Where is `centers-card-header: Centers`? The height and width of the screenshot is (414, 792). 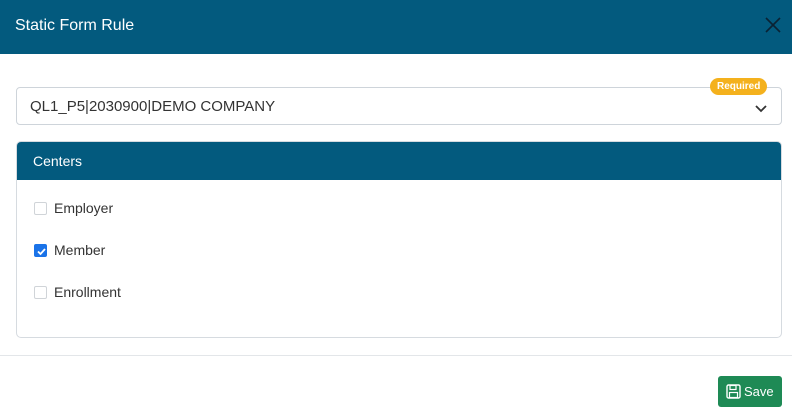 centers-card-header: Centers is located at coordinates (399, 161).